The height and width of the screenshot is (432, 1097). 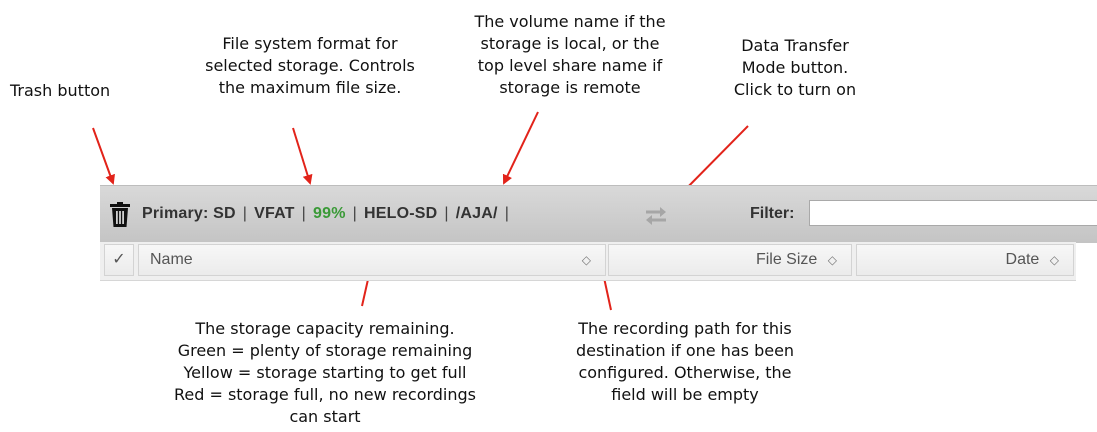 I want to click on arrow-volume, so click(x=520, y=148).